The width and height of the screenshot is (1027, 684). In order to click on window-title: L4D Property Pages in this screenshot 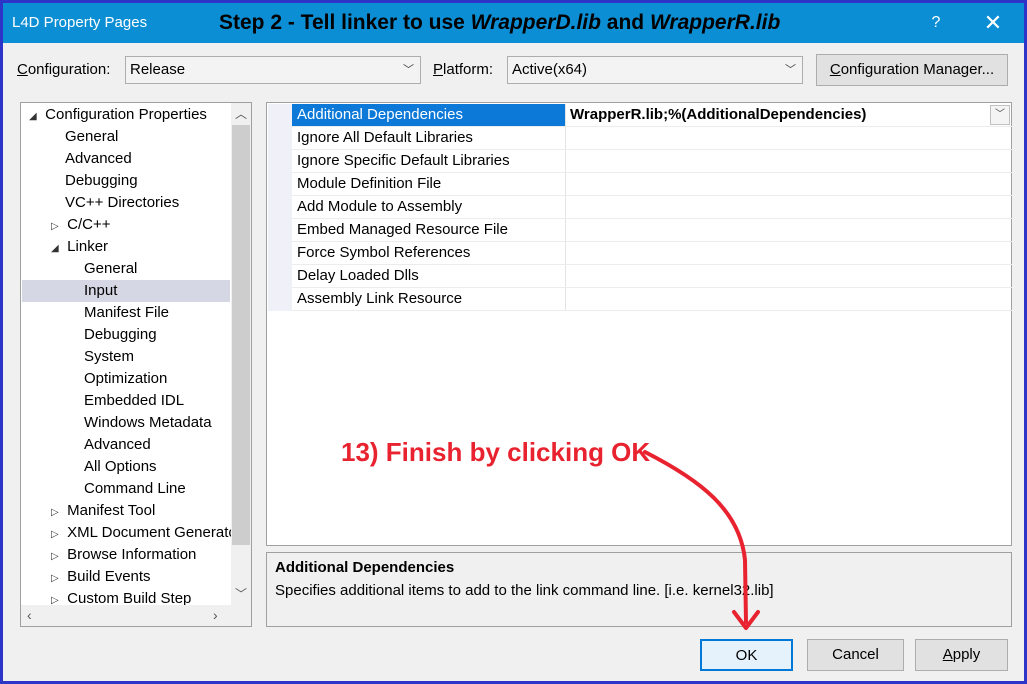, I will do `click(80, 22)`.